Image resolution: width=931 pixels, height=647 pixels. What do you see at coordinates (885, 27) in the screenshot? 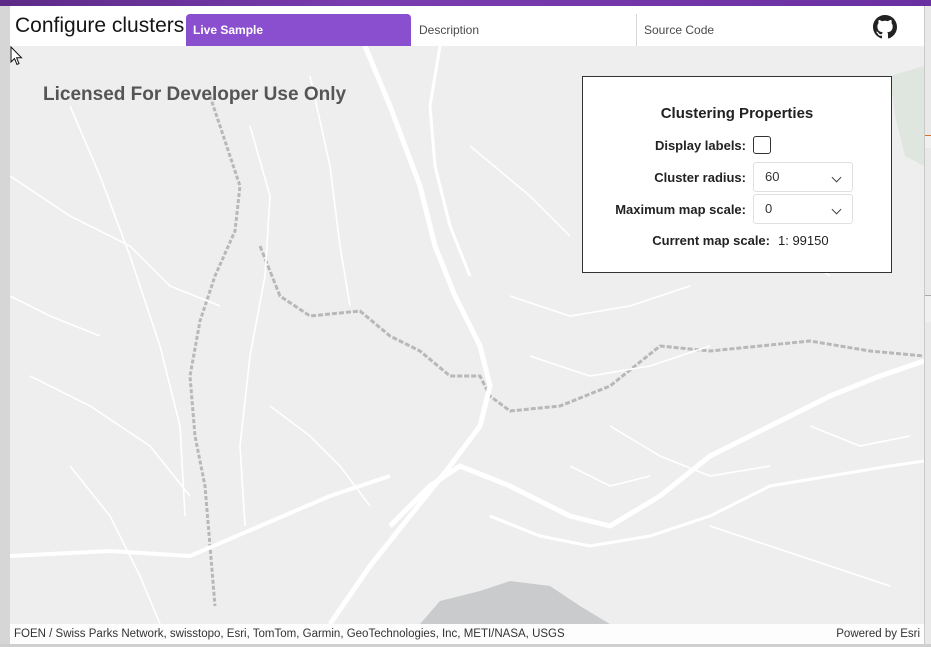
I see `github-icon` at bounding box center [885, 27].